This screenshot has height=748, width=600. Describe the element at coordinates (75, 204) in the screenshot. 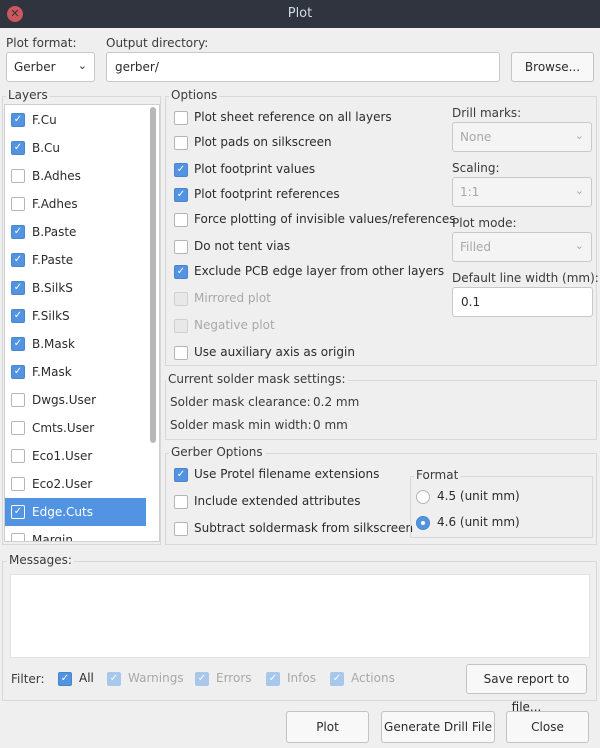

I see `layer-item: F.Adhes` at that location.